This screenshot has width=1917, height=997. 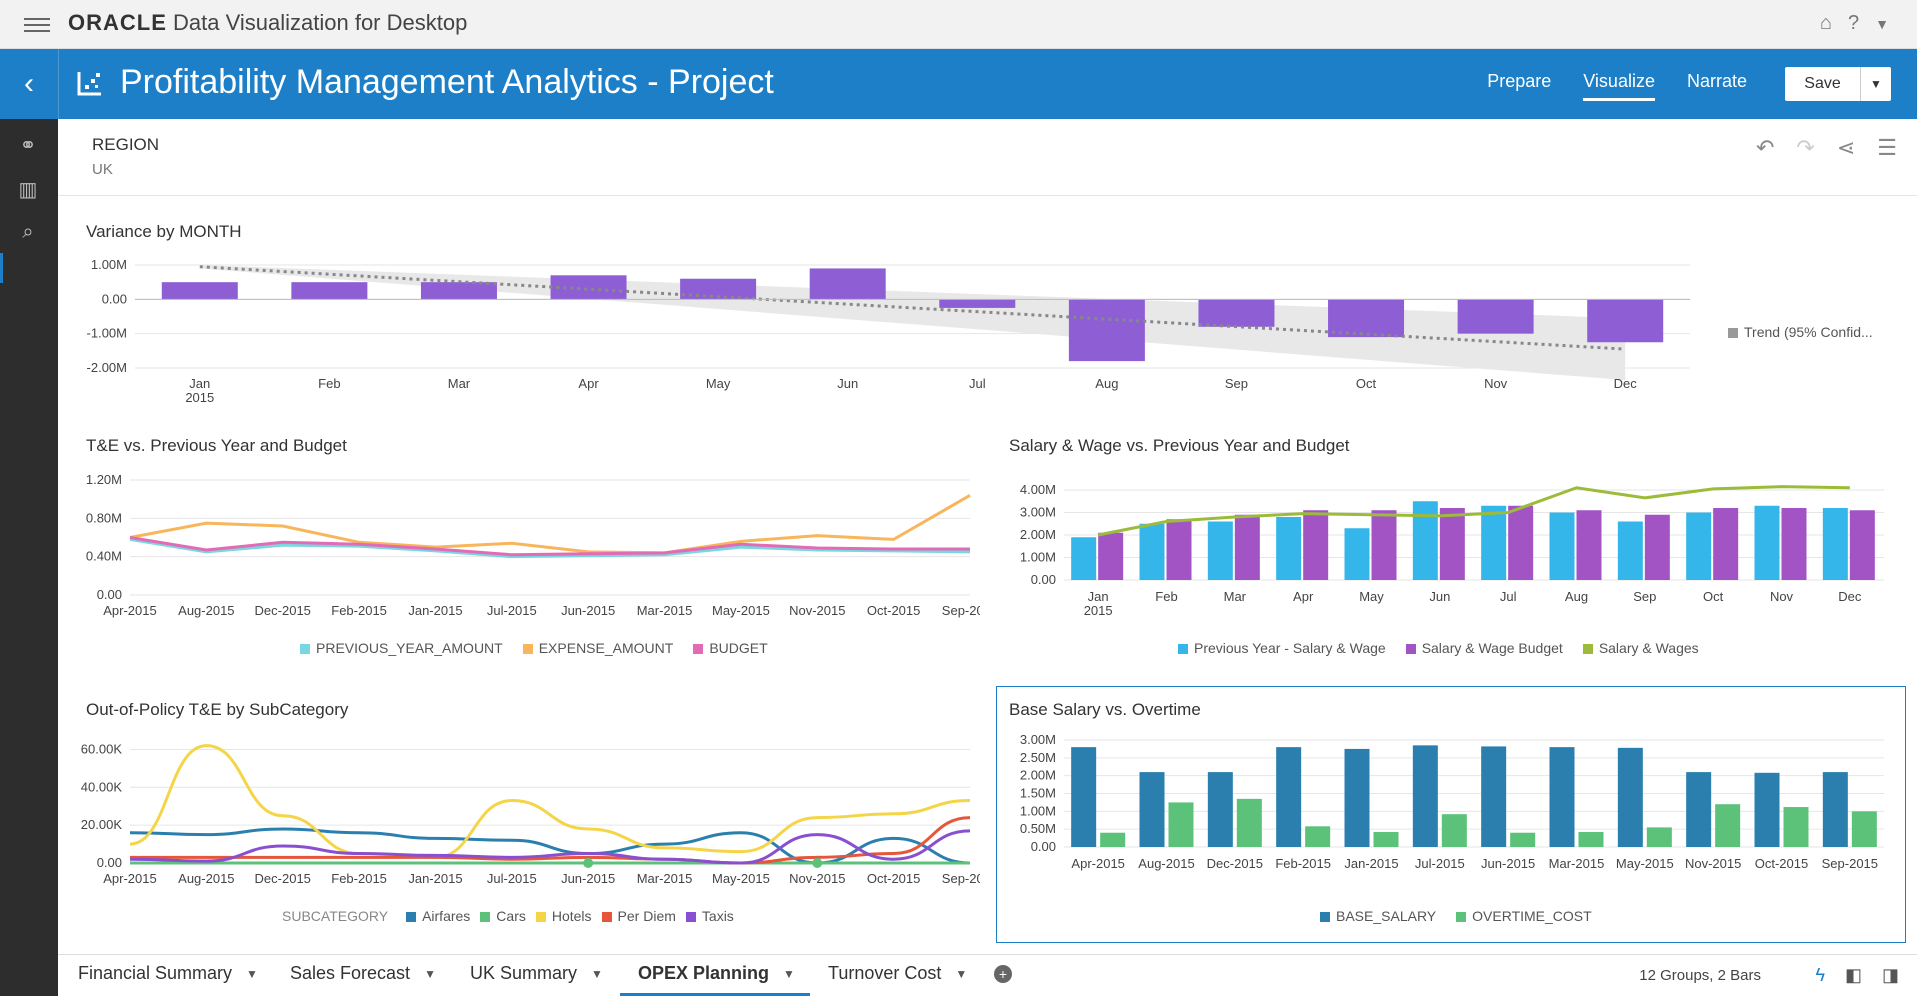 I want to click on y-tick-label: 2.00M, so click(x=1038, y=775).